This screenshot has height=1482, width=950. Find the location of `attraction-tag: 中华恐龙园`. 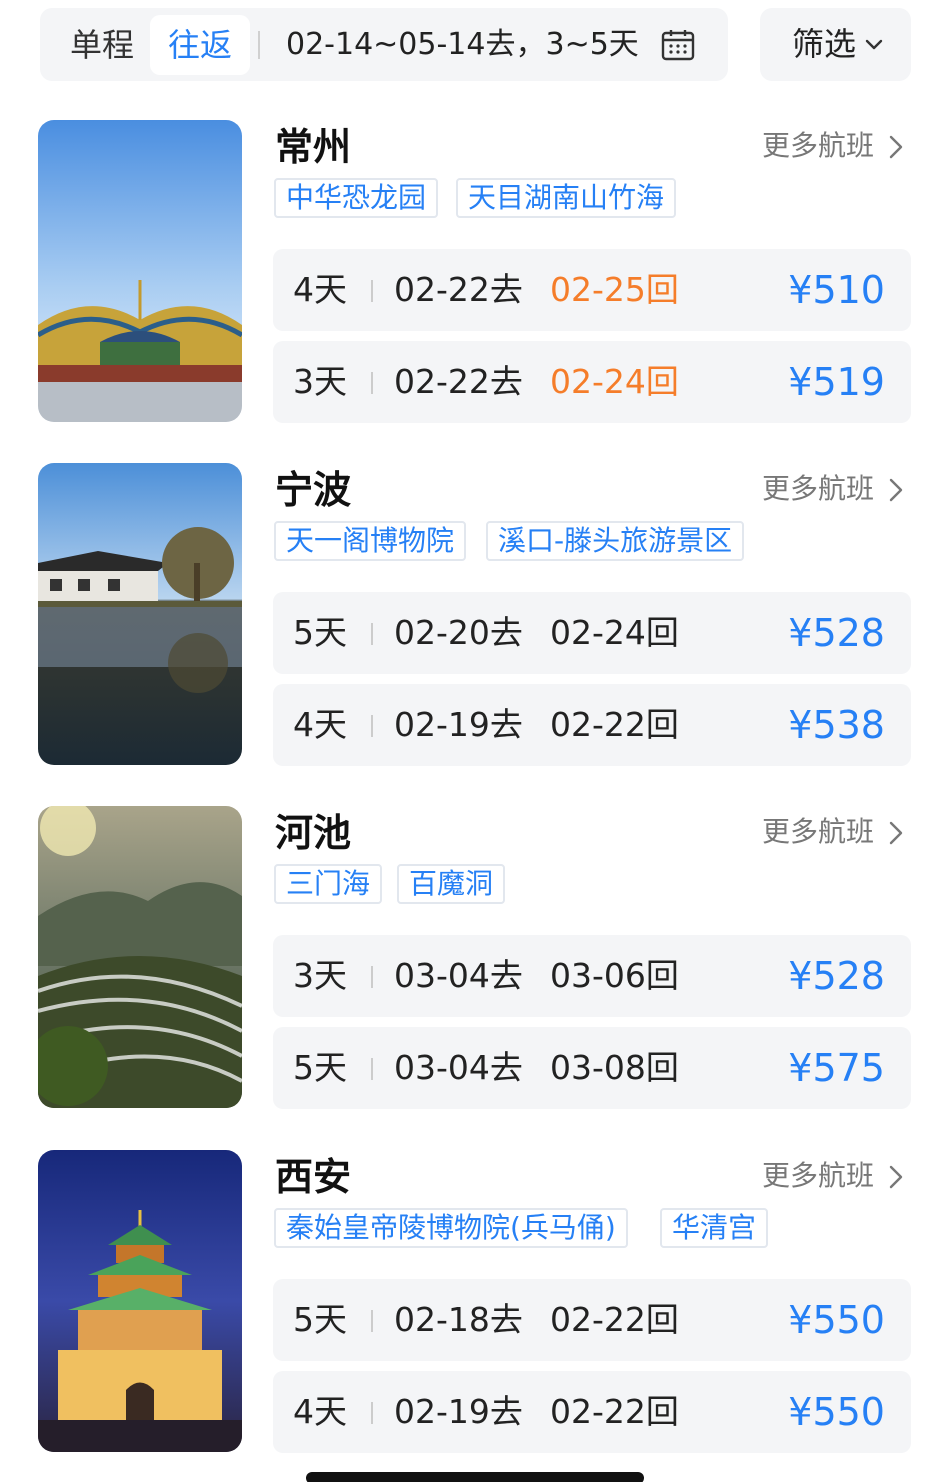

attraction-tag: 中华恐龙园 is located at coordinates (356, 198).